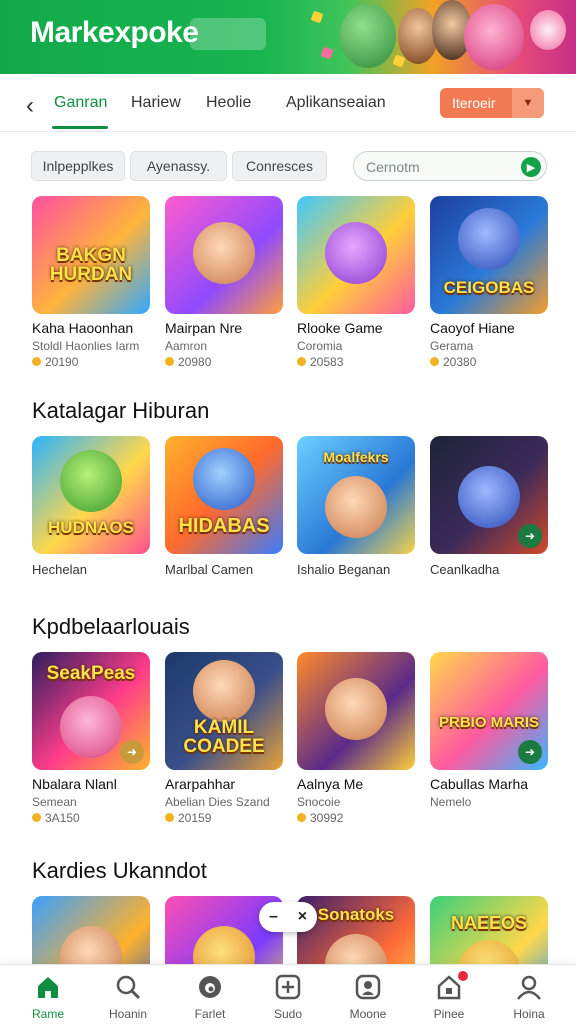 Image resolution: width=576 pixels, height=1024 pixels. I want to click on game-logo-text: HUDNAOS, so click(91, 527).